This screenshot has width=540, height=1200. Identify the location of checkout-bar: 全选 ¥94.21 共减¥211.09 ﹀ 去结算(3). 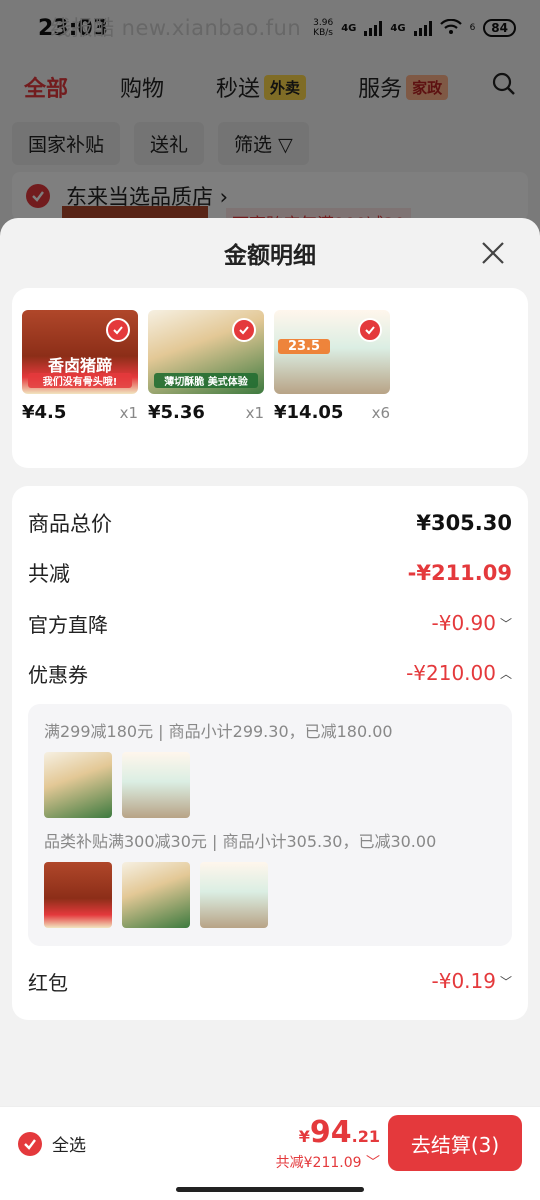
(270, 1153).